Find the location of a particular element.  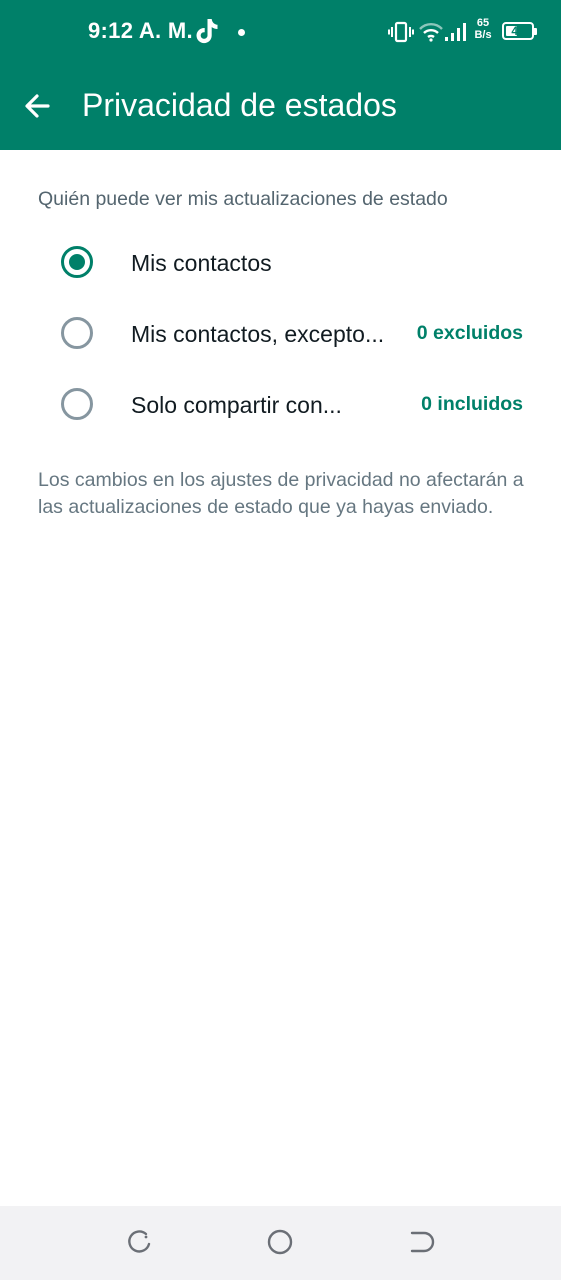

battery-icon: 46 is located at coordinates (519, 31).